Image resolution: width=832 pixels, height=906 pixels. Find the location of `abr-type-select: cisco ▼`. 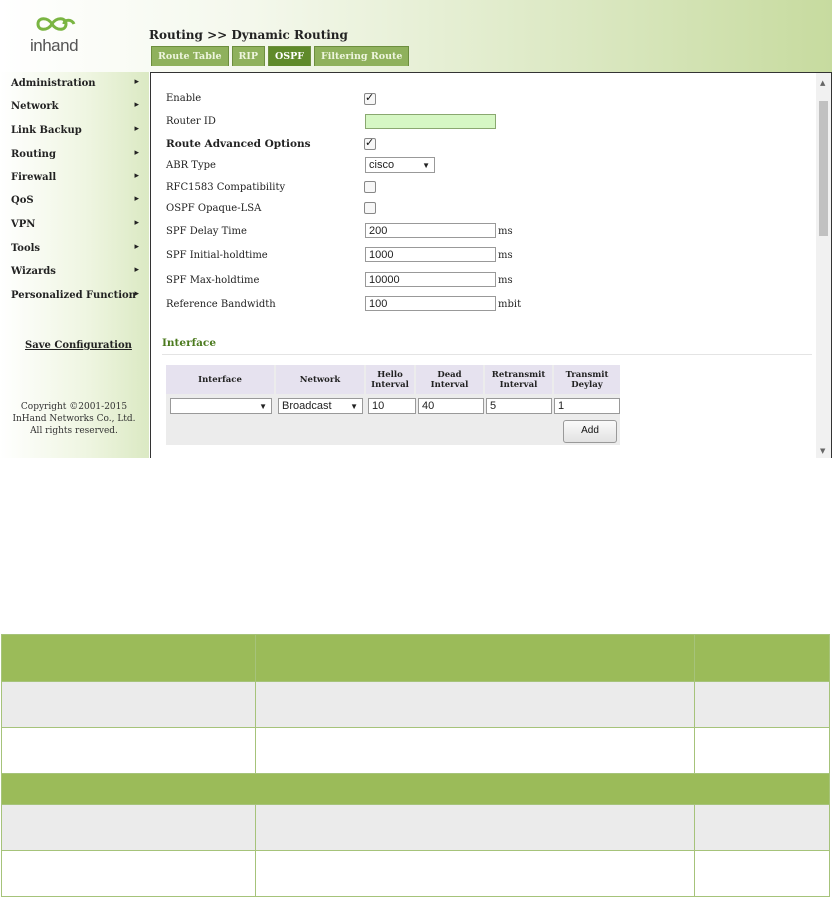

abr-type-select: cisco ▼ is located at coordinates (400, 165).